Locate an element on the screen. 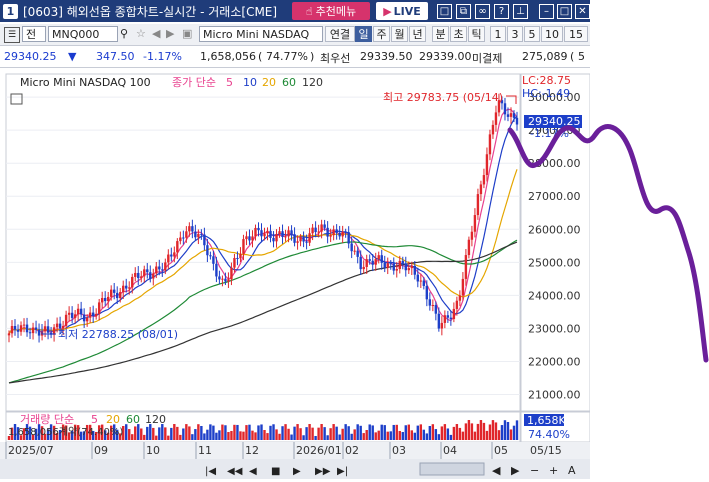 Image resolution: width=709 pixels, height=482 pixels. nav-stop-icon: ■ is located at coordinates (275, 471).